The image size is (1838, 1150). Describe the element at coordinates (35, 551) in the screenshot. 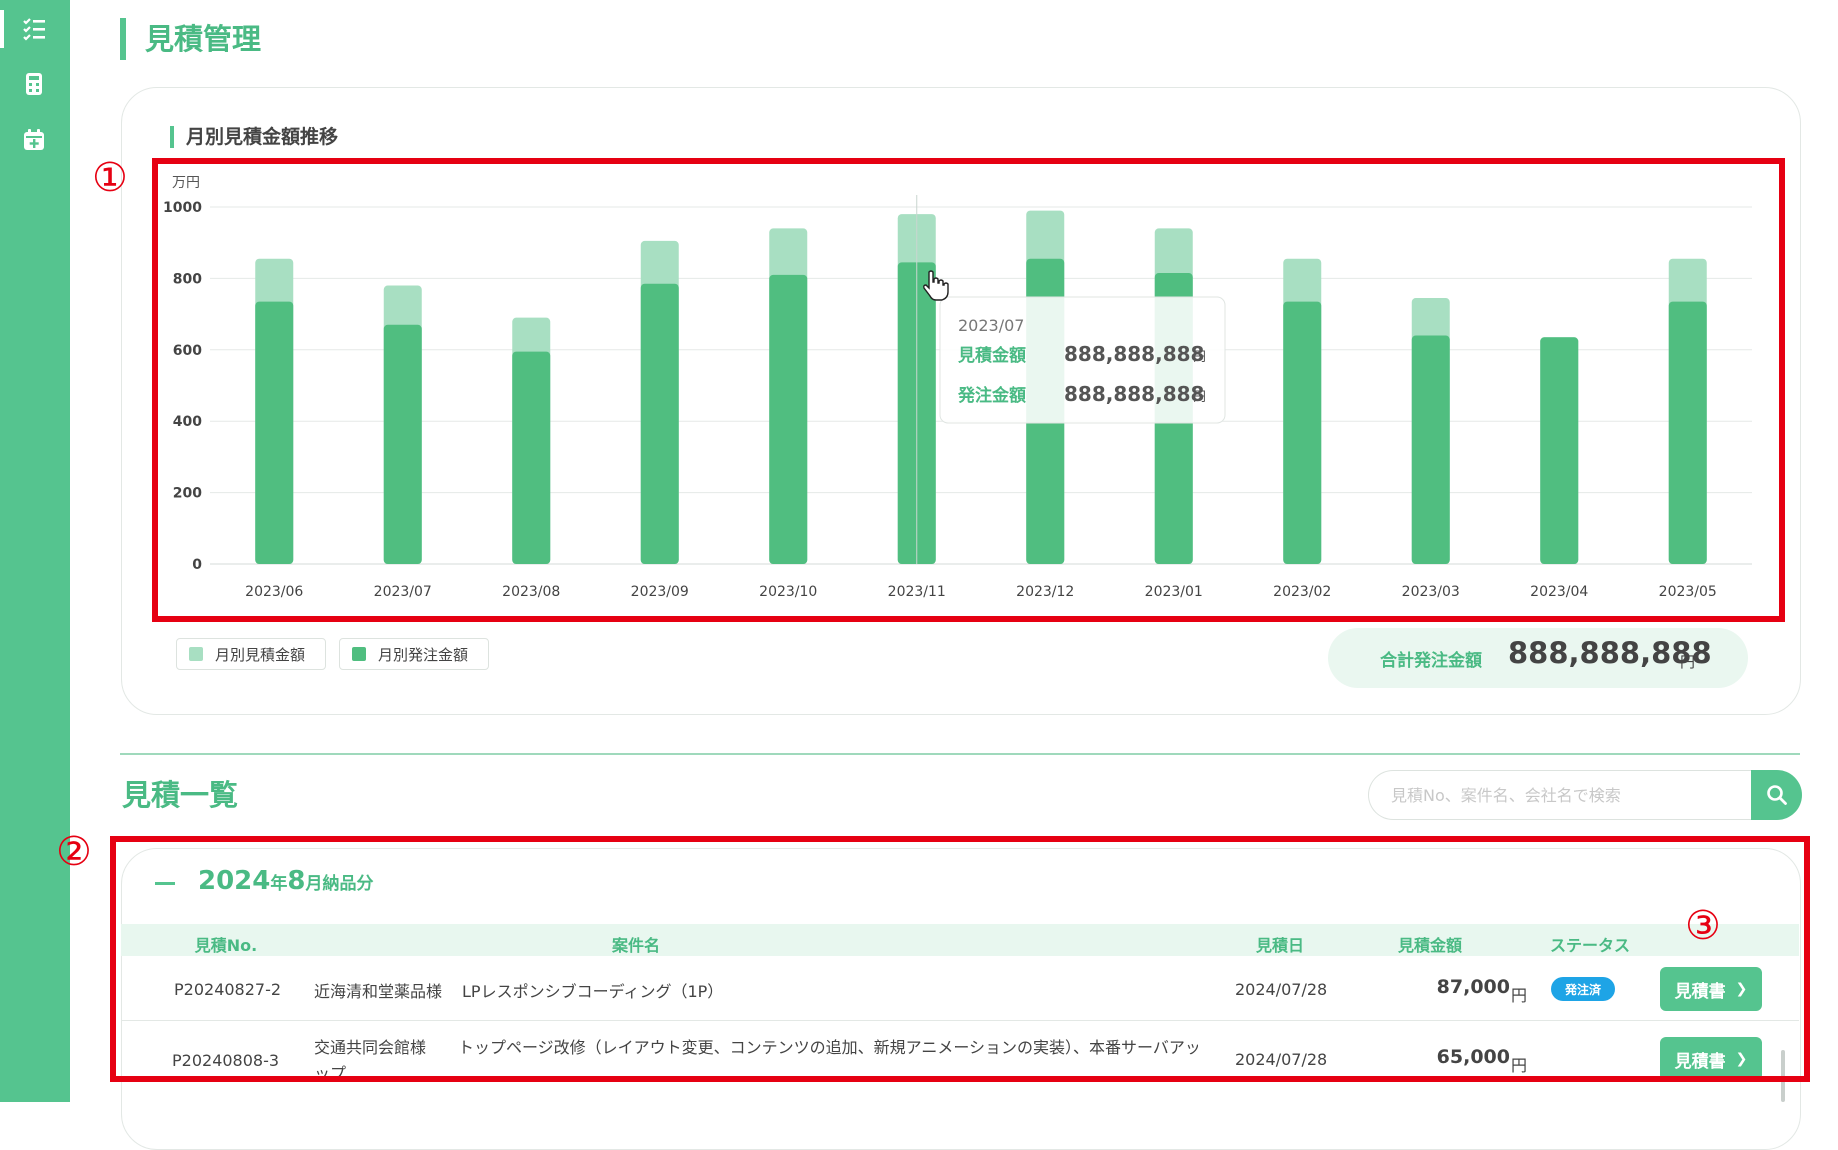

I see `sidebar` at that location.